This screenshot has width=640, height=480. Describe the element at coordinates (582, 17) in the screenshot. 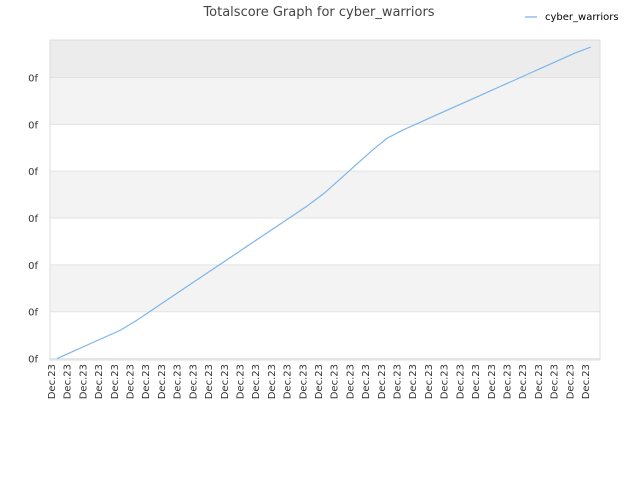

I see `legend-label: cyber_warriors` at that location.